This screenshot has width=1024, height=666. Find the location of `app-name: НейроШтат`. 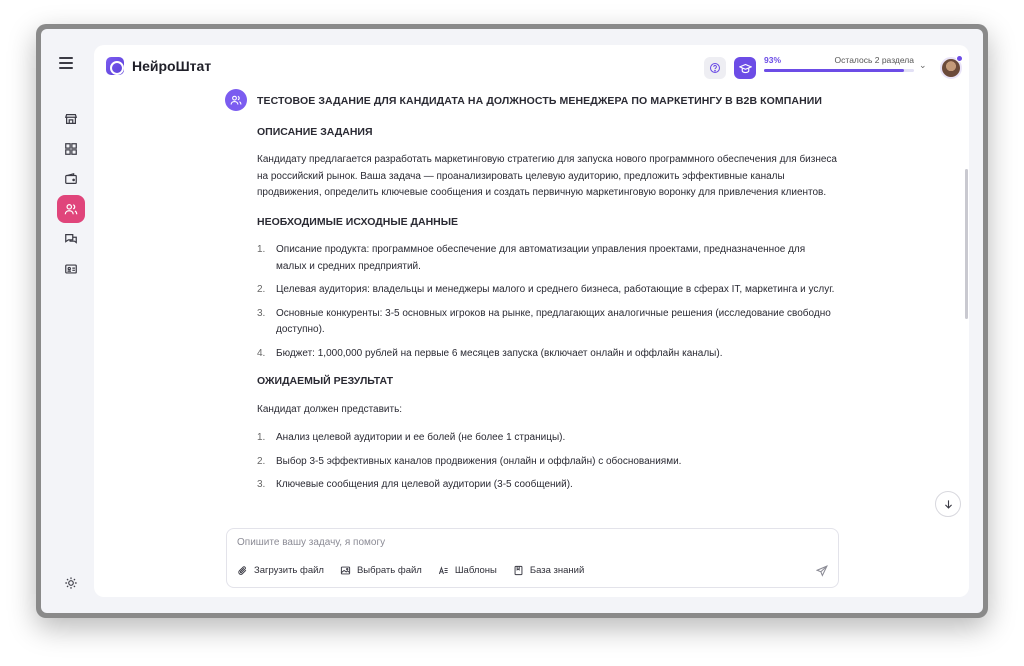

app-name: НейроШтат is located at coordinates (172, 66).